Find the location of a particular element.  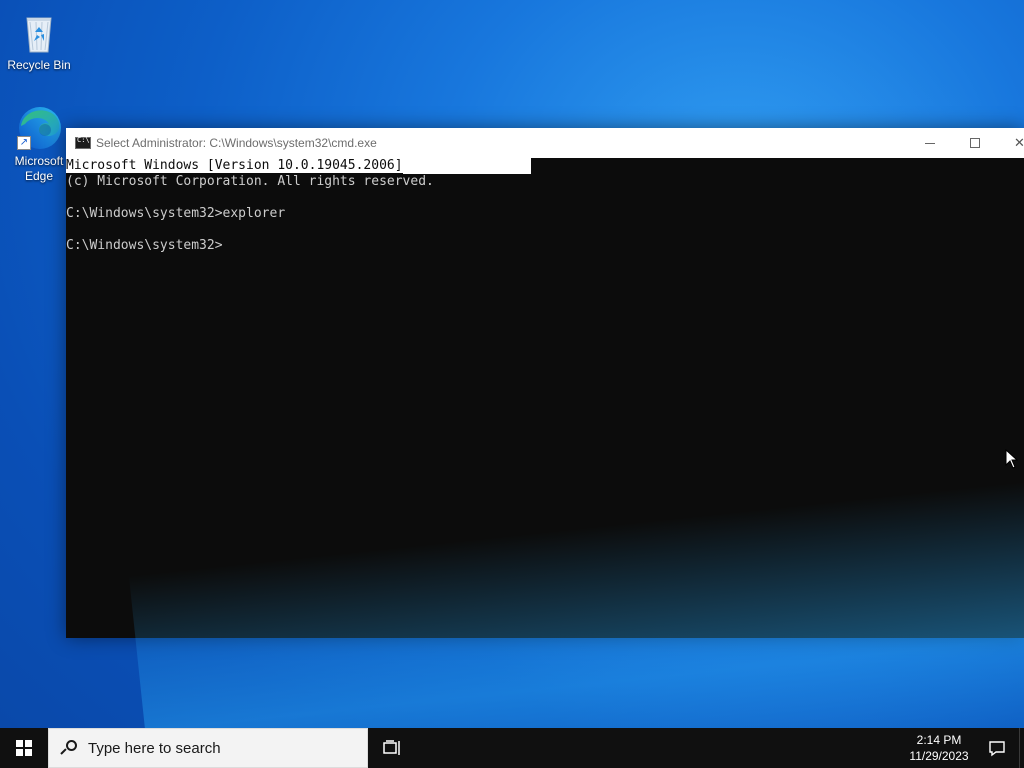

task-view-icon is located at coordinates (391, 747).